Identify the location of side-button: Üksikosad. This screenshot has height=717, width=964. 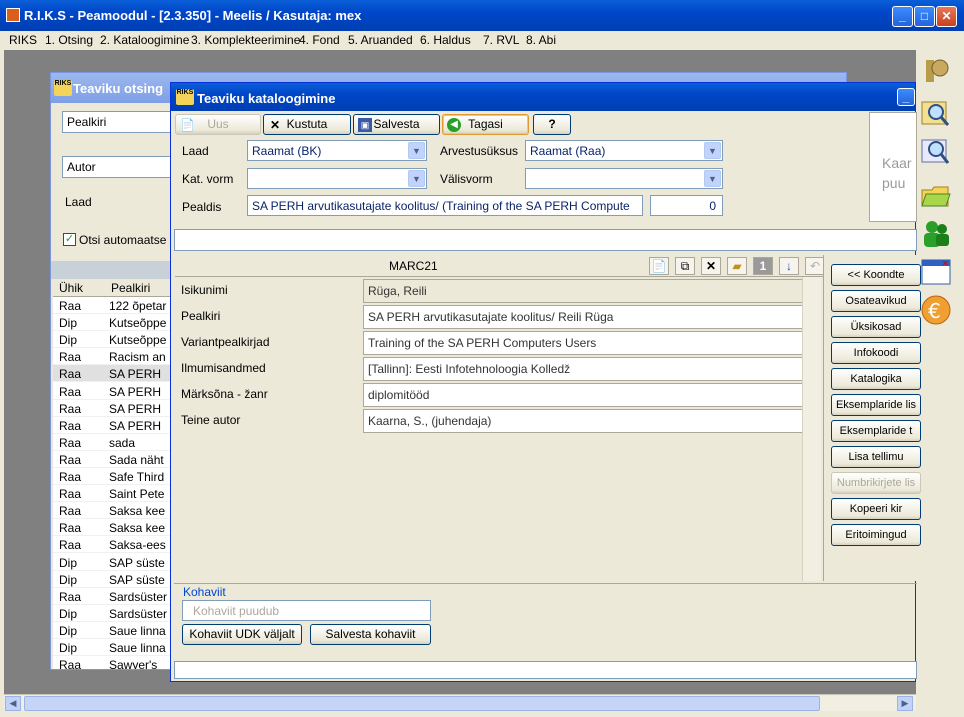
(876, 327).